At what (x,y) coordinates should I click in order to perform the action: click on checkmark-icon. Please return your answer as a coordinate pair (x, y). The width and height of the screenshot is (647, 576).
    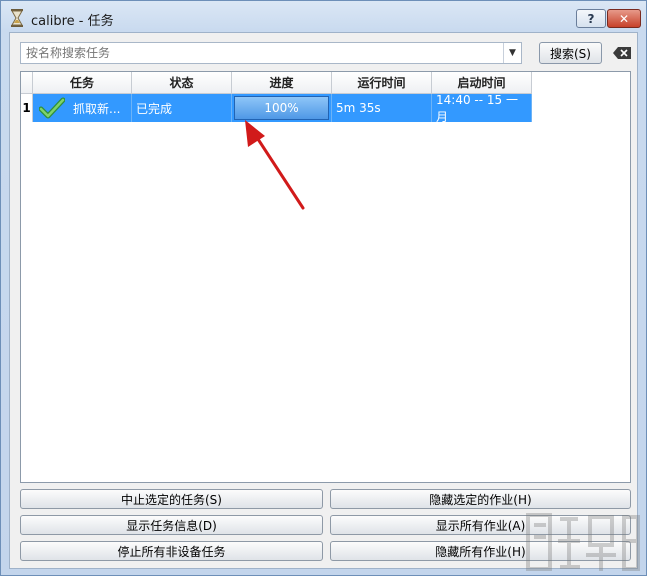
    Looking at the image, I should click on (52, 108).